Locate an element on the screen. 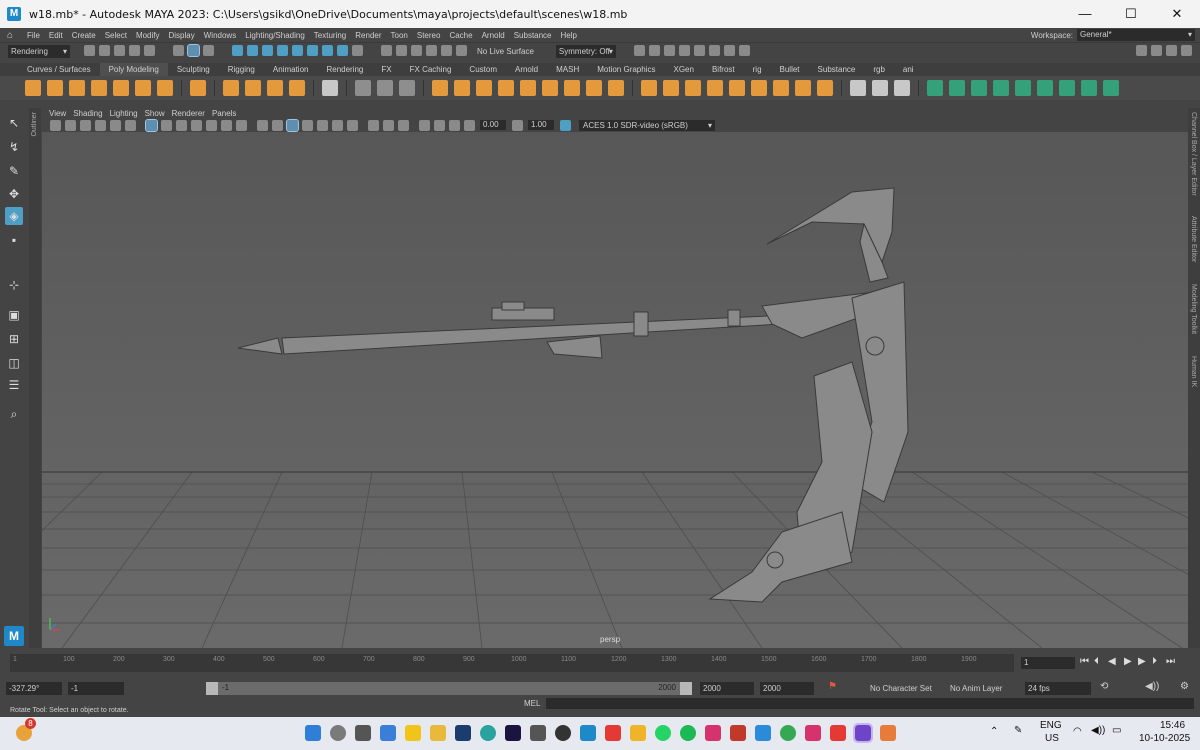 The height and width of the screenshot is (750, 1200). tool-settings-icon is located at coordinates (1171, 50).